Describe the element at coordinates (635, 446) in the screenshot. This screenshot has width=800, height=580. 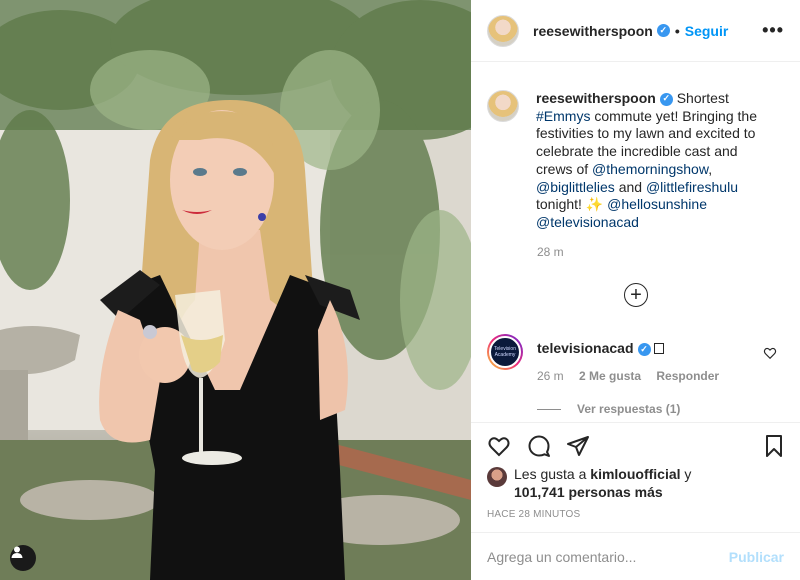
I see `post-actions-bar` at that location.